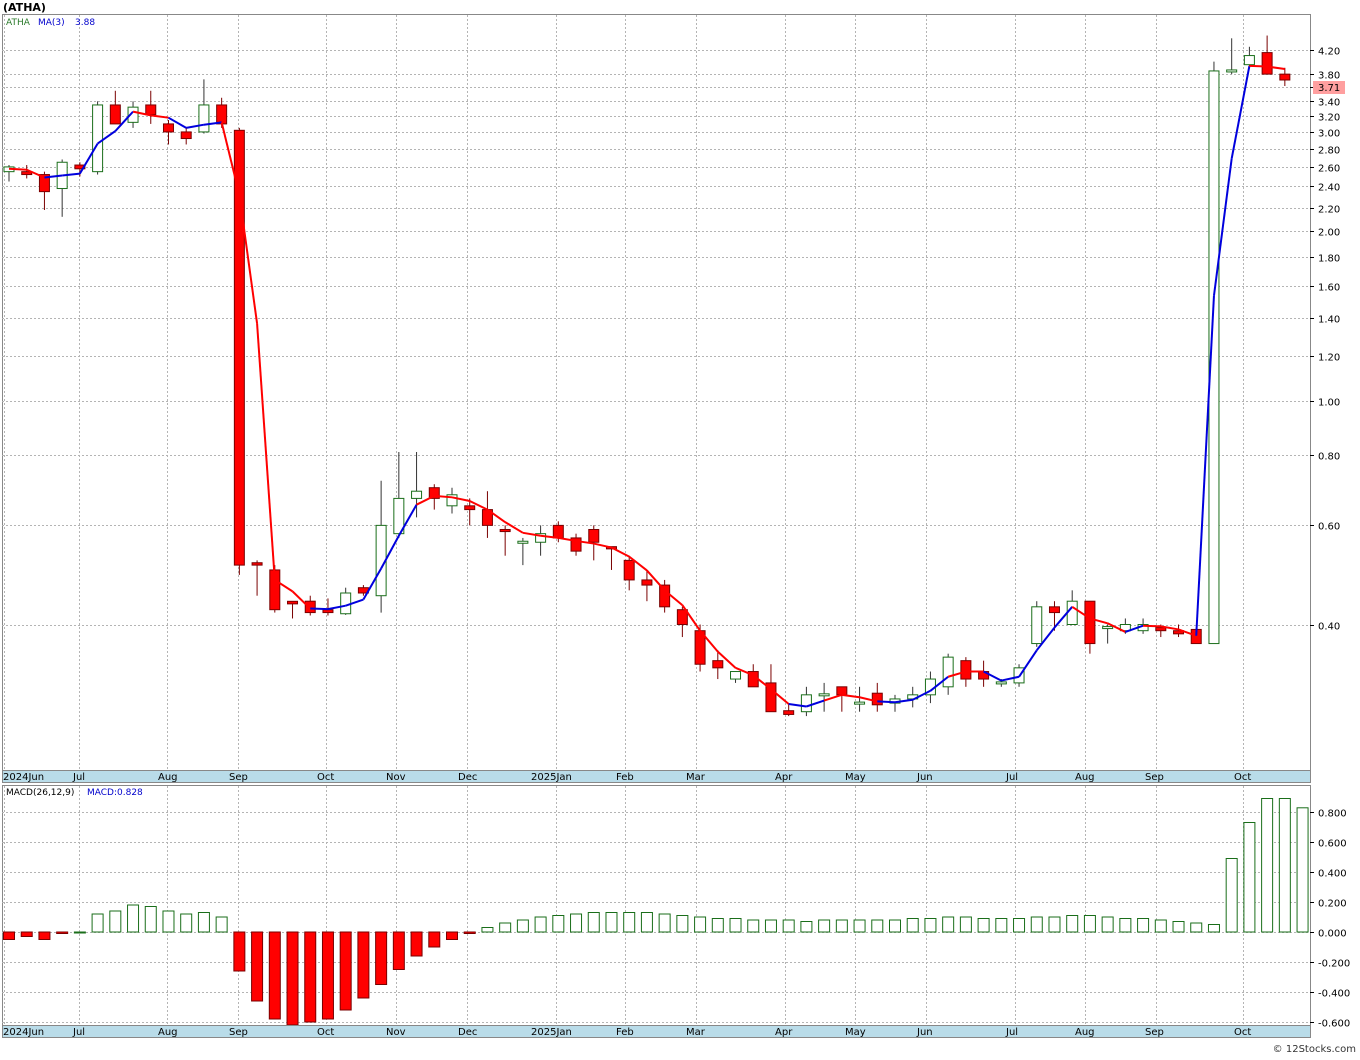  Describe the element at coordinates (1332, 814) in the screenshot. I see `macd-axis-label: 0.800` at that location.